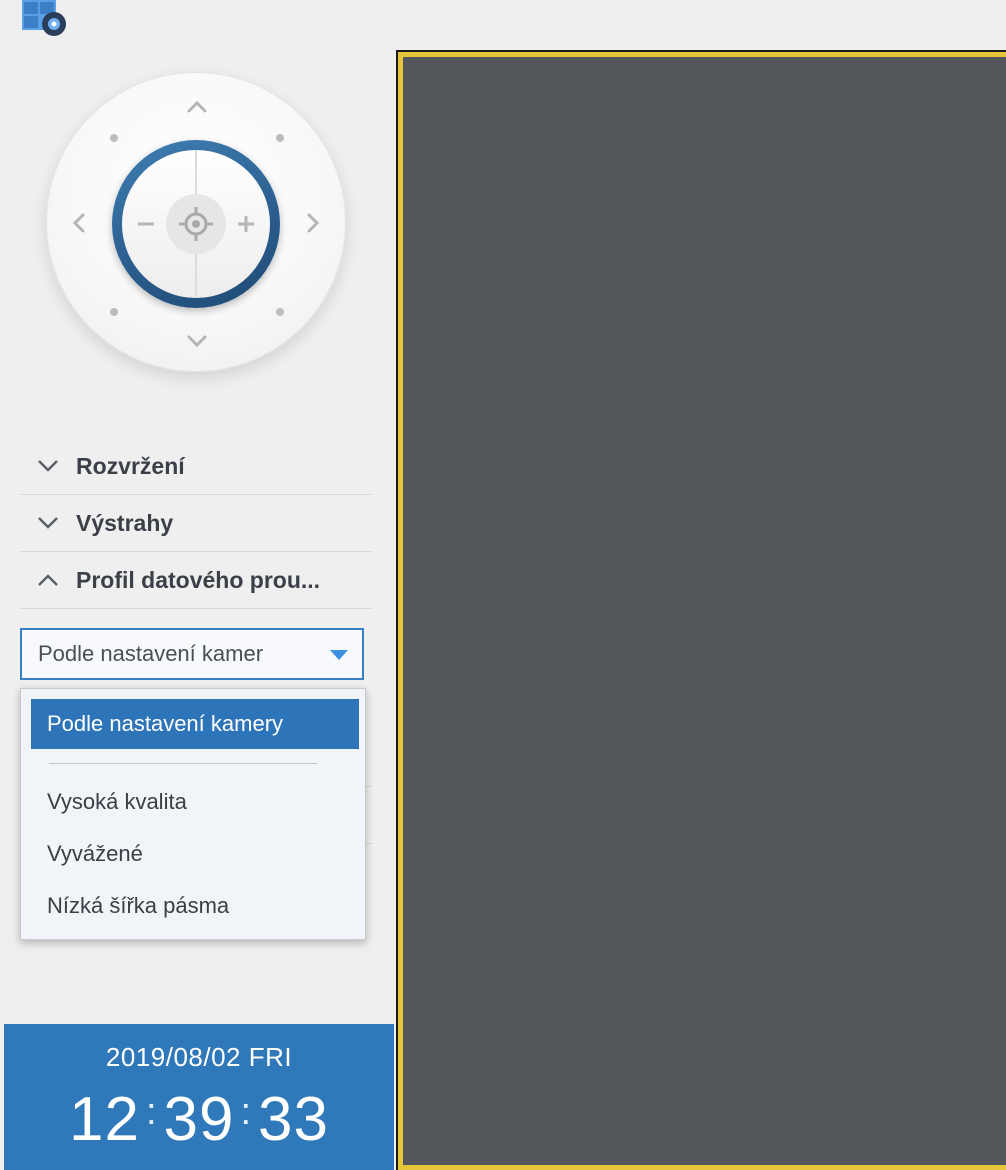 The width and height of the screenshot is (1006, 1170). Describe the element at coordinates (280, 312) in the screenshot. I see `pan-down-right-button` at that location.